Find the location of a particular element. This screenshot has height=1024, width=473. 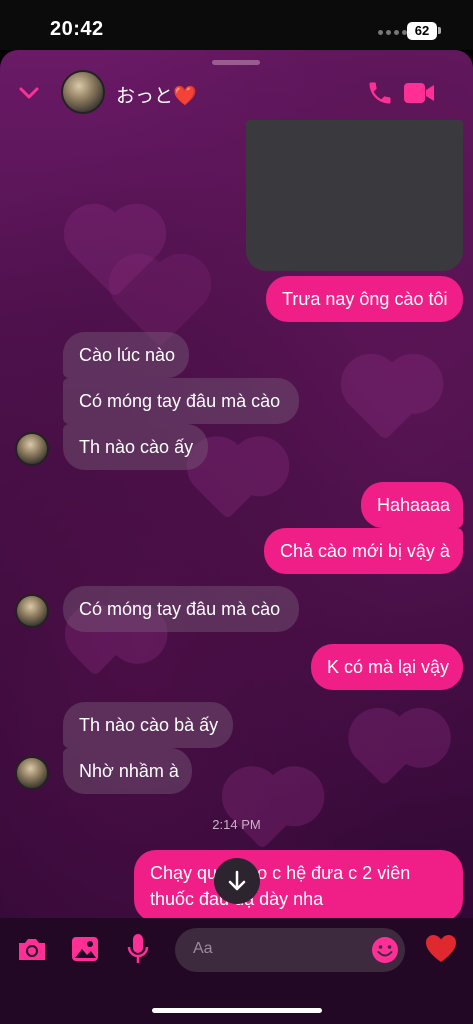

home-indicator is located at coordinates (236, 1004).